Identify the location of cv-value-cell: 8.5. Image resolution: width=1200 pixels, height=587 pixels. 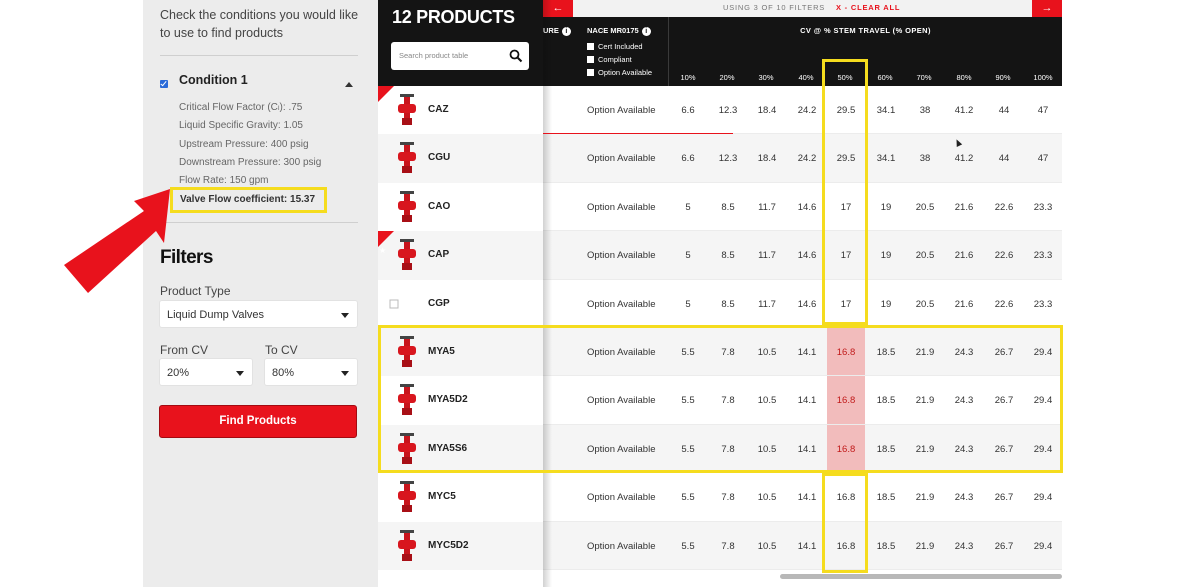
(728, 256).